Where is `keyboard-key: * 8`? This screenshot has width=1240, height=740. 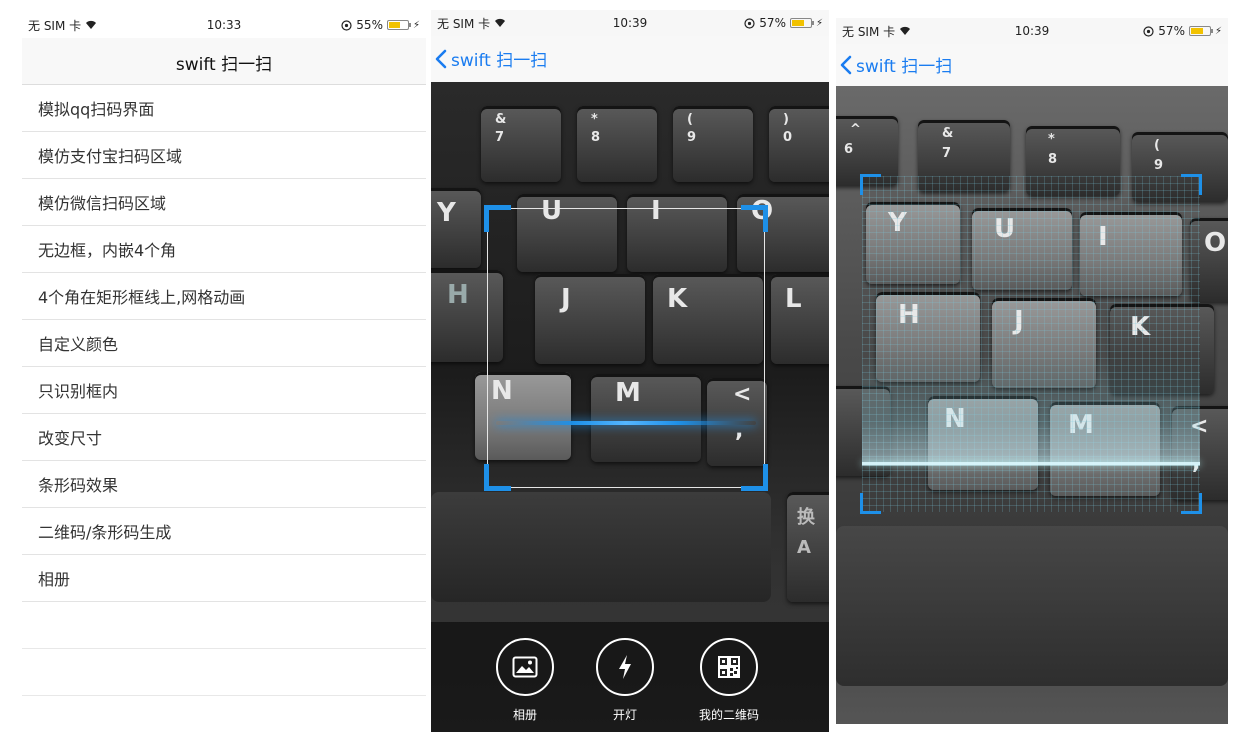
keyboard-key: * 8 is located at coordinates (617, 144).